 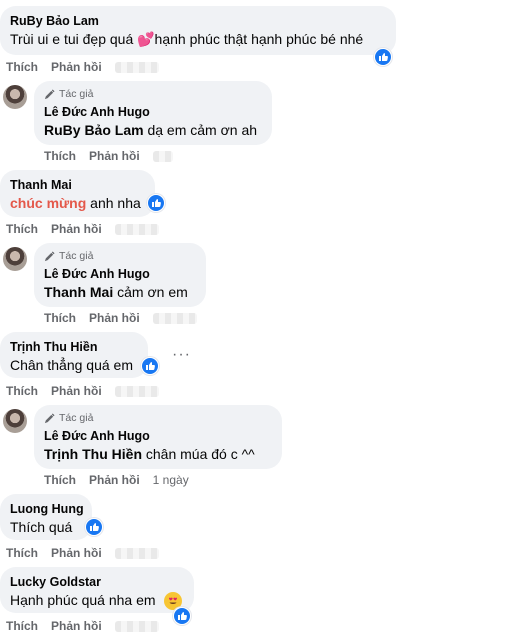 I want to click on comment-actions: Thích Phản hồi 1 ngày, so click(x=121, y=480).